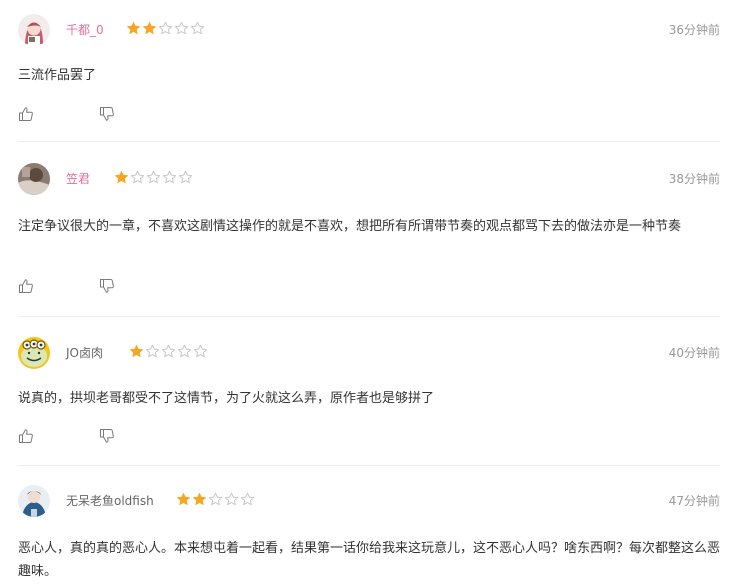  Describe the element at coordinates (226, 398) in the screenshot. I see `comment-text: 说真的，拱坝老哥都受不了这情节，为了火就这么弄，原作者也是够拼了` at that location.